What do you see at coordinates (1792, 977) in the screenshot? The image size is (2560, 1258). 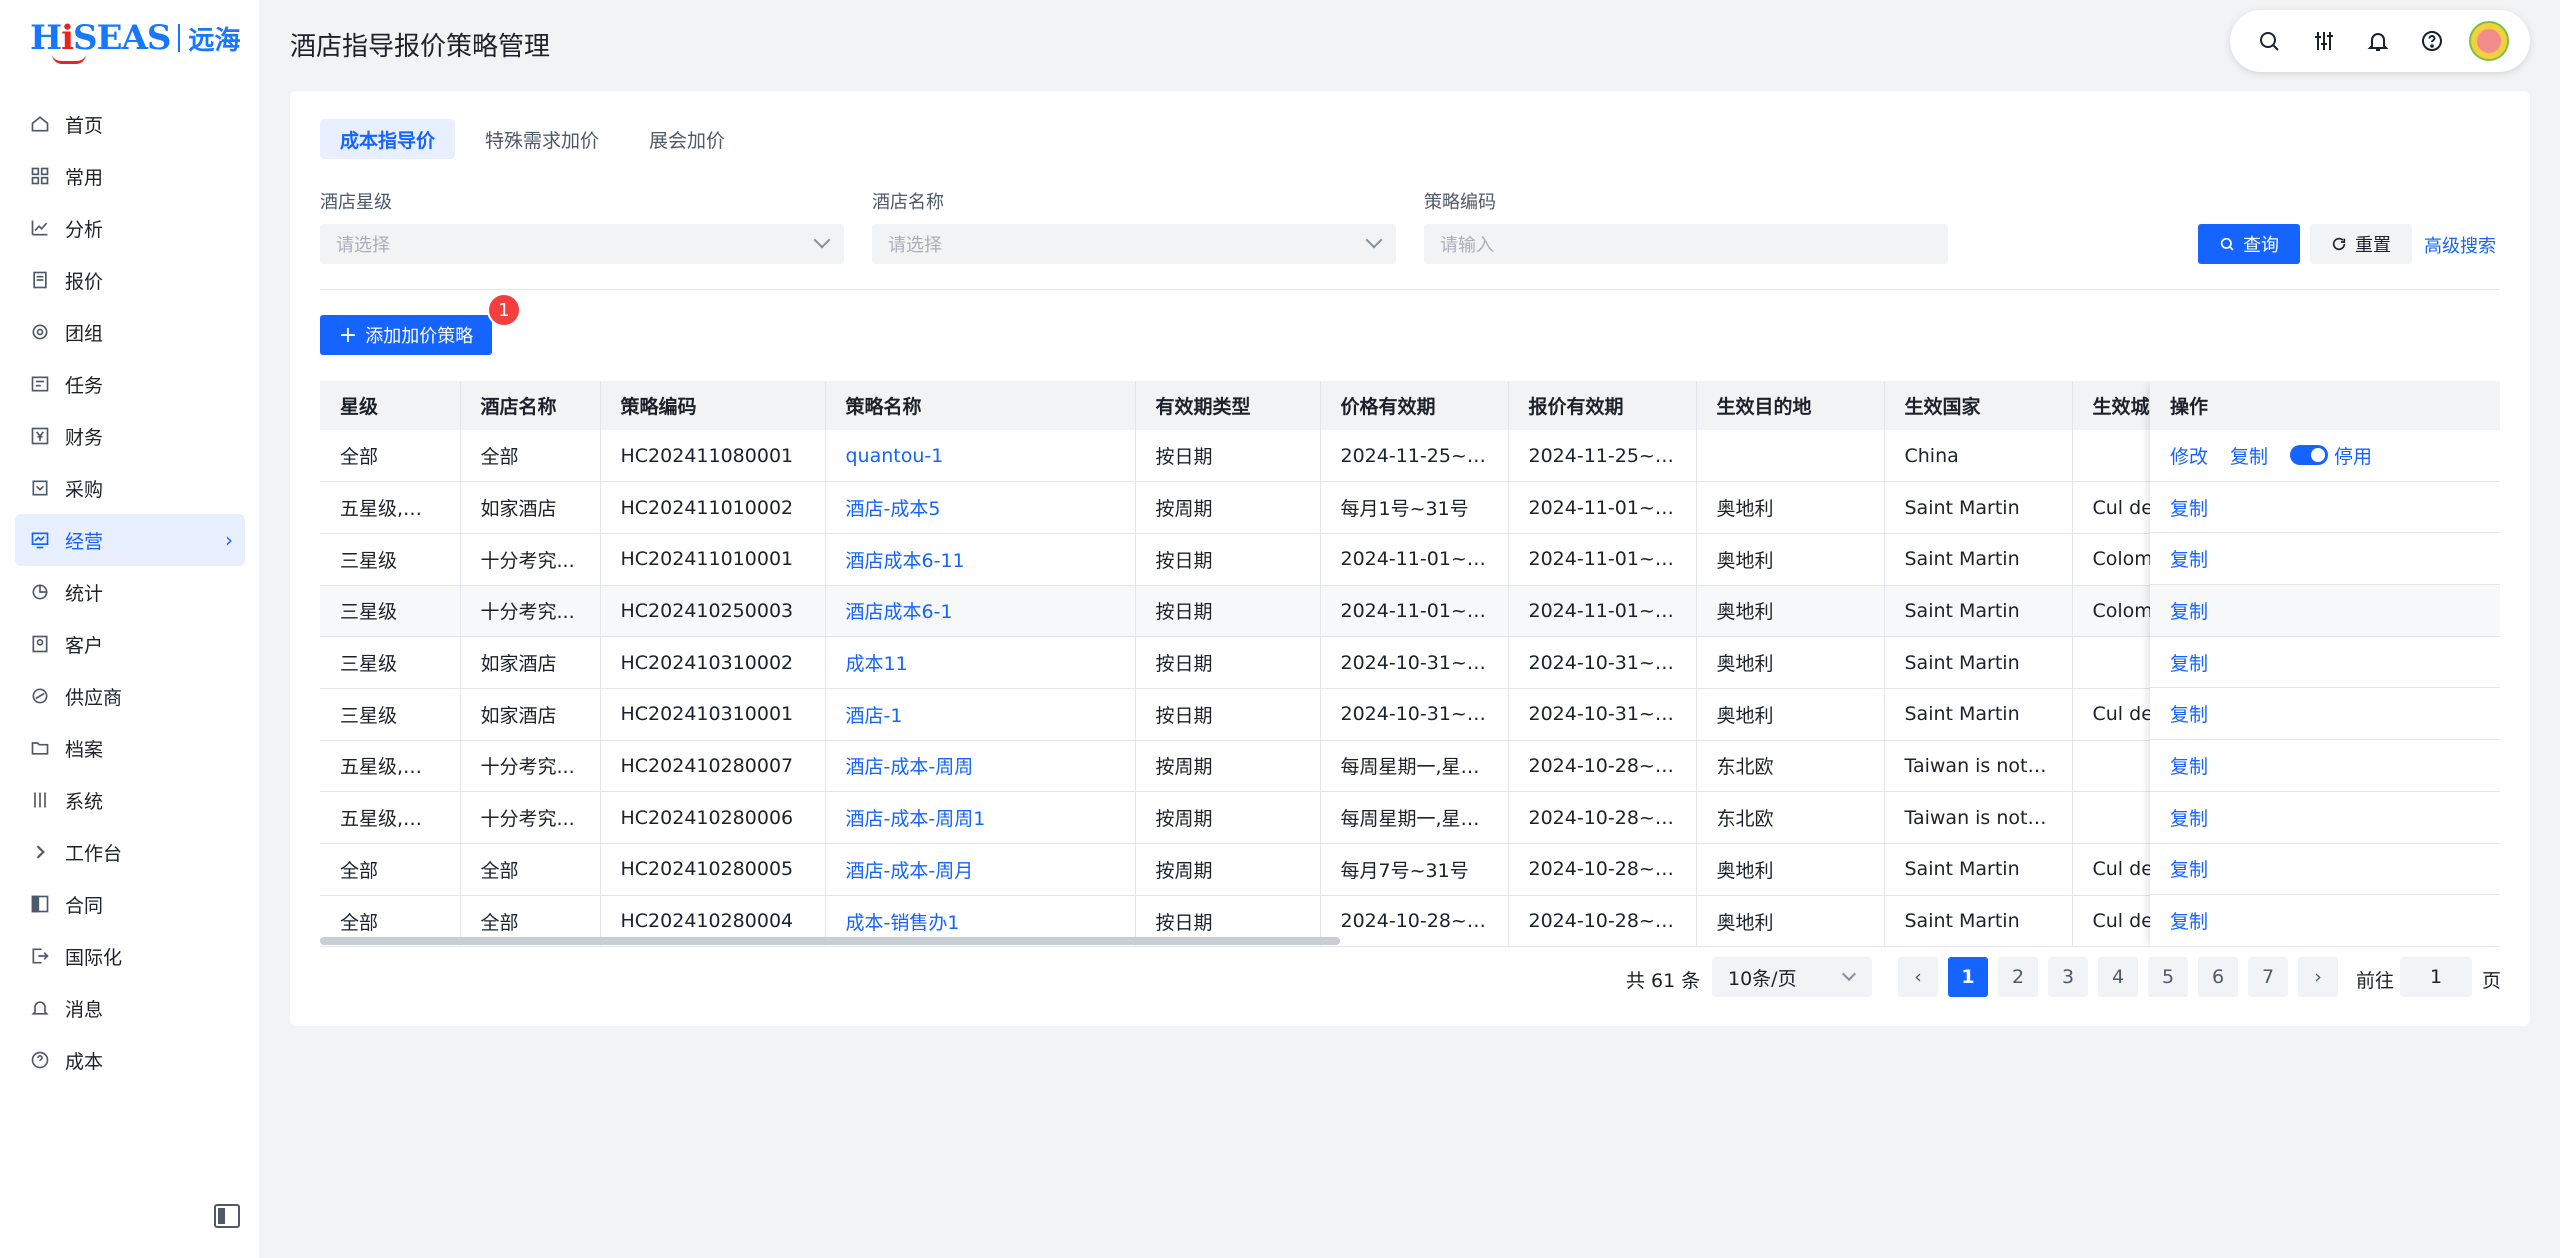 I see `page-size-select: 10条/页` at bounding box center [1792, 977].